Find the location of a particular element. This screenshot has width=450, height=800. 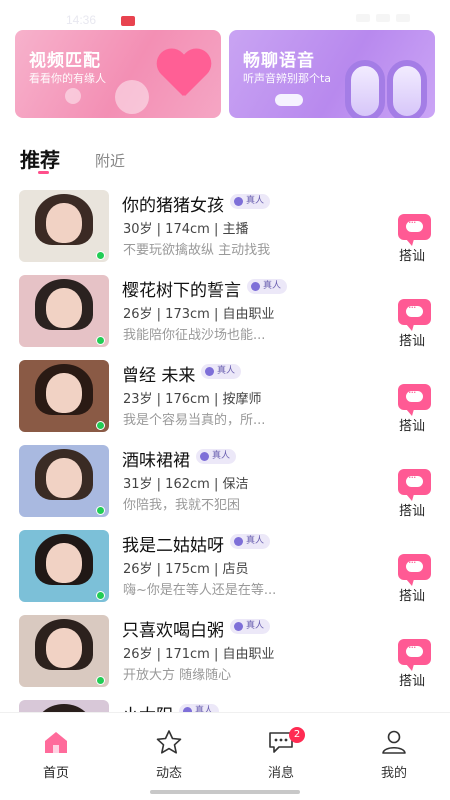

user-row: 曾经 未来 真人 23岁 | 176cm | 按摩师我是个容易当真的，所... 搭讪 is located at coordinates (225, 402).